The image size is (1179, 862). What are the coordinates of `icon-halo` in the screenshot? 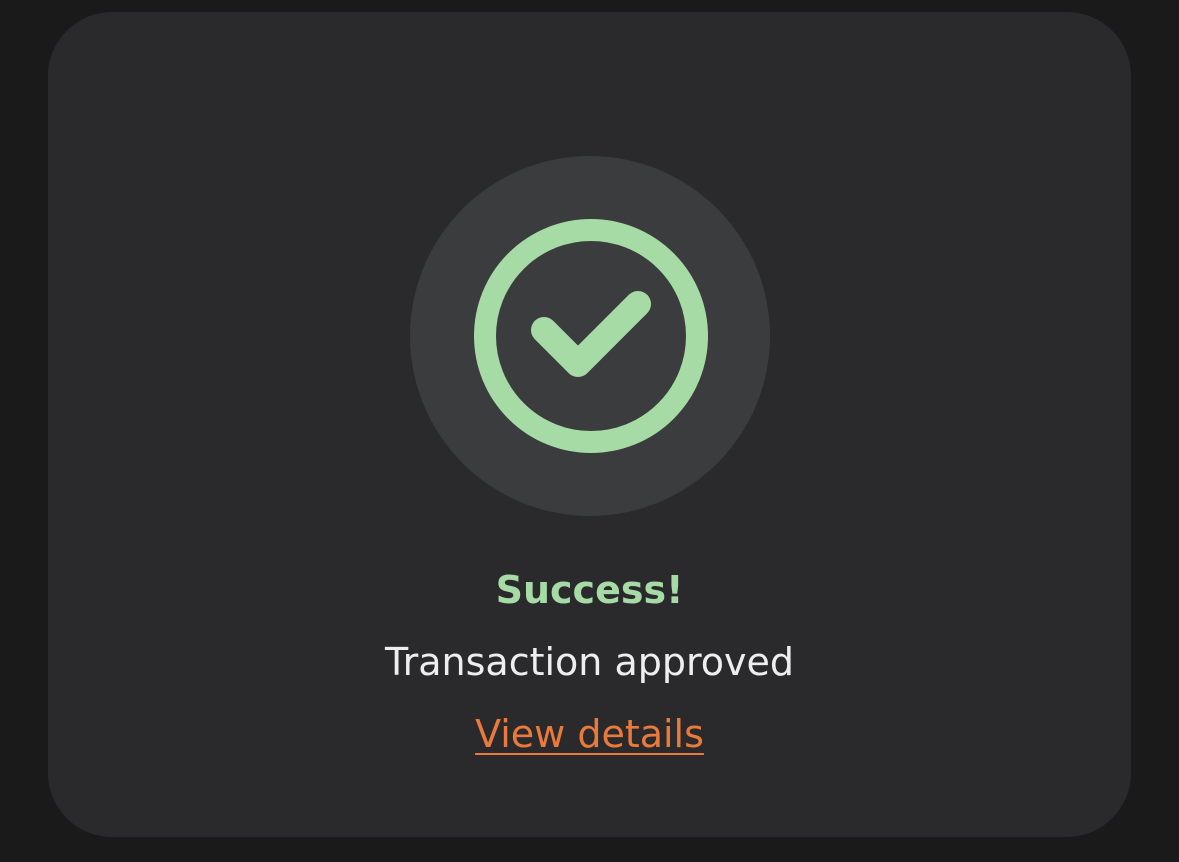 It's located at (590, 336).